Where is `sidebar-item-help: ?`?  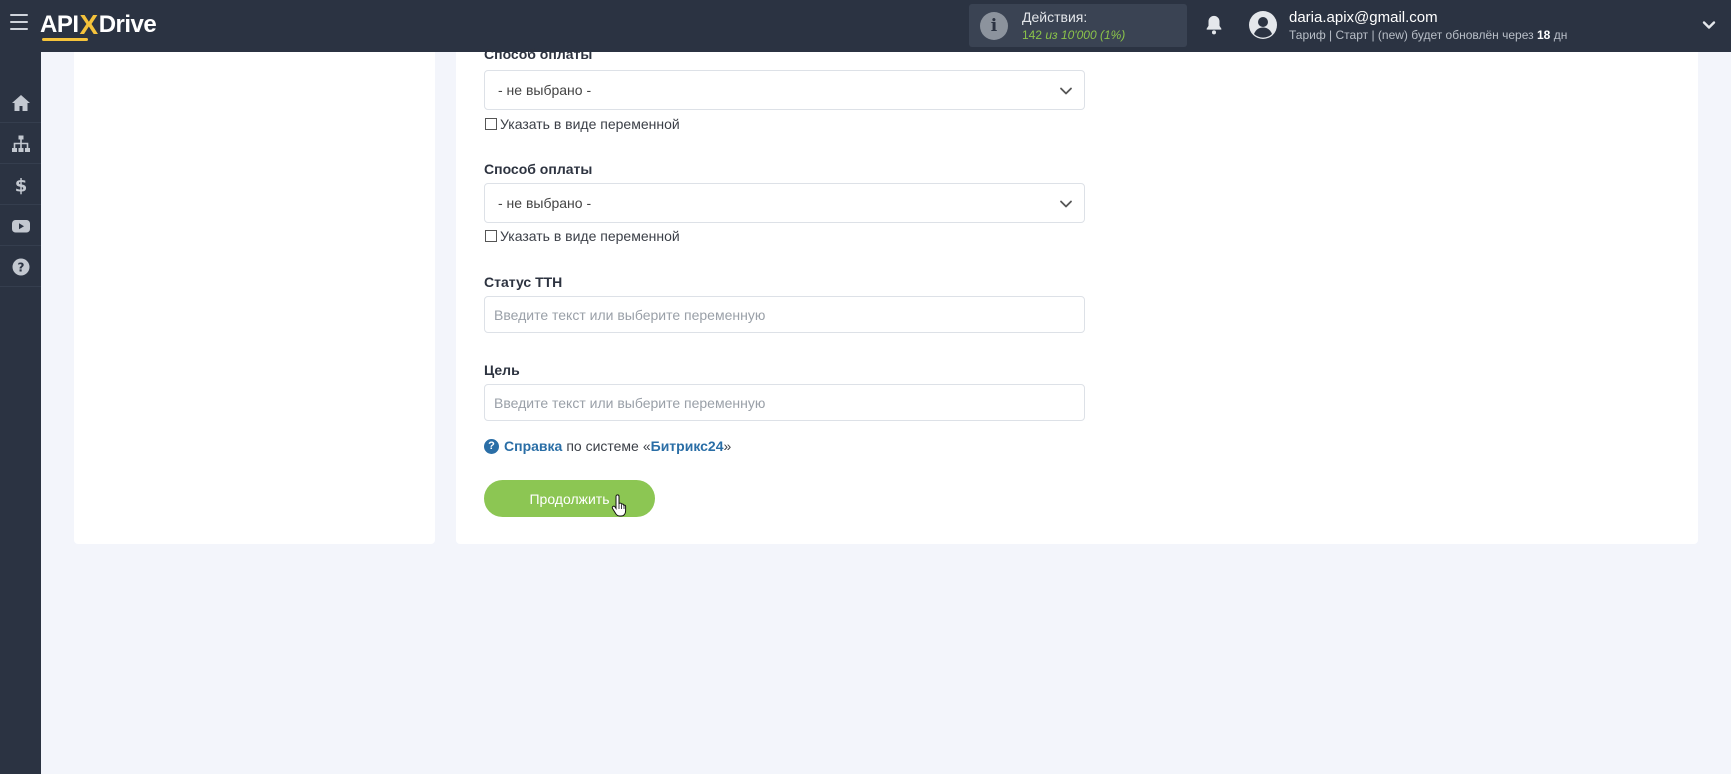 sidebar-item-help: ? is located at coordinates (20, 267).